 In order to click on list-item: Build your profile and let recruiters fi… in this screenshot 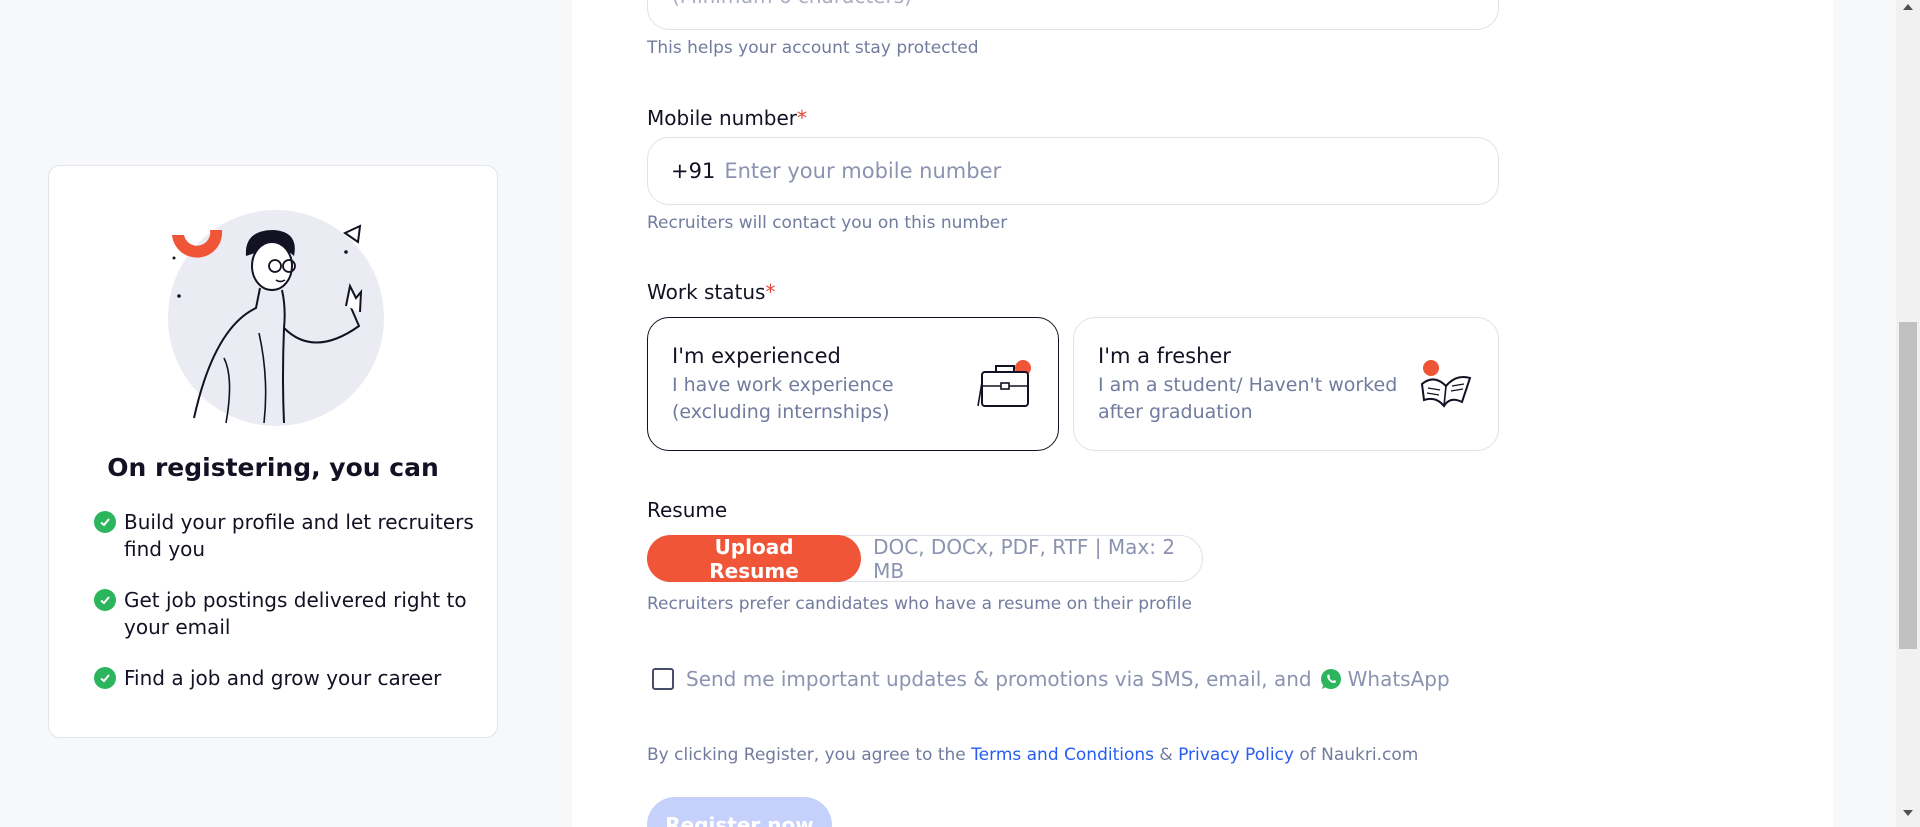, I will do `click(284, 536)`.